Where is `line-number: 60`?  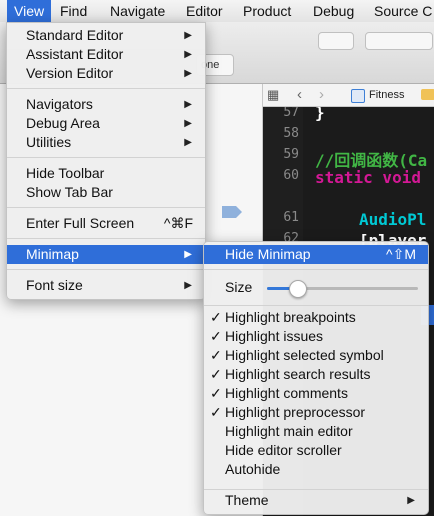 line-number: 60 is located at coordinates (291, 175).